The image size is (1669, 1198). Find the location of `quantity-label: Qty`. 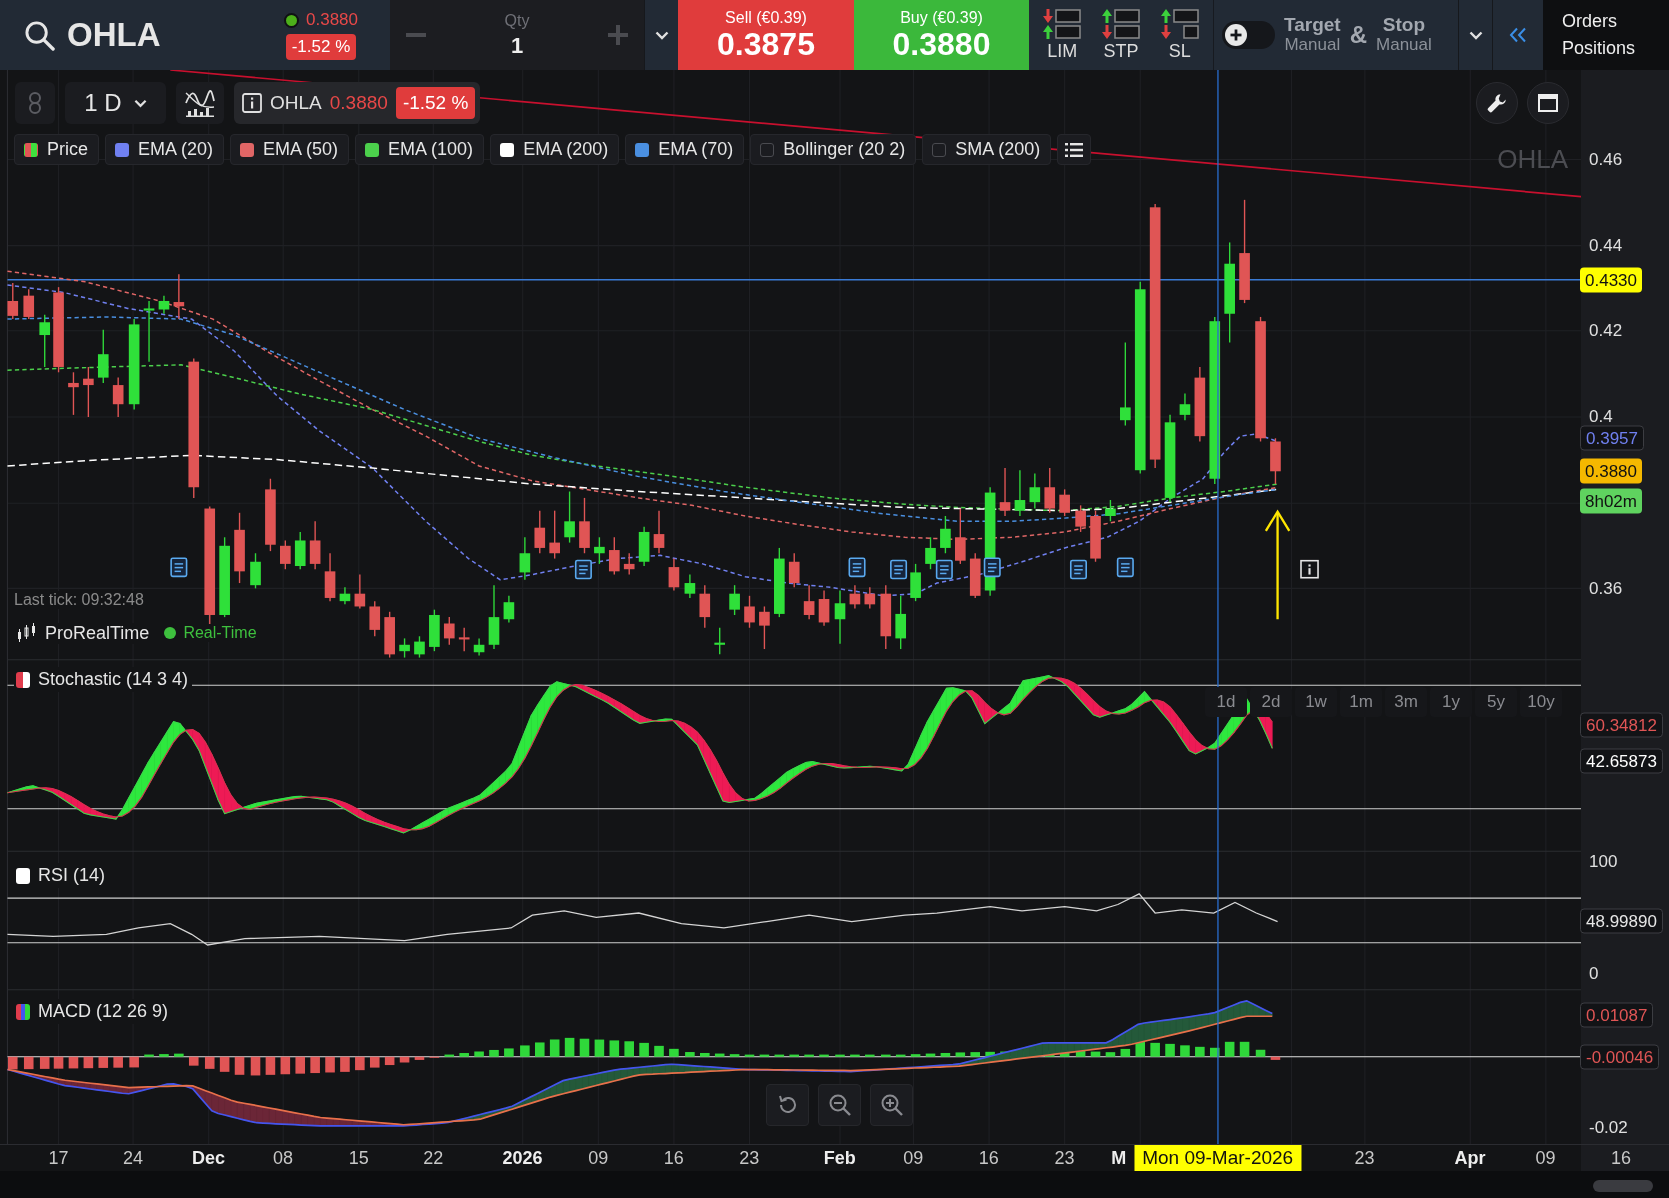

quantity-label: Qty is located at coordinates (517, 20).